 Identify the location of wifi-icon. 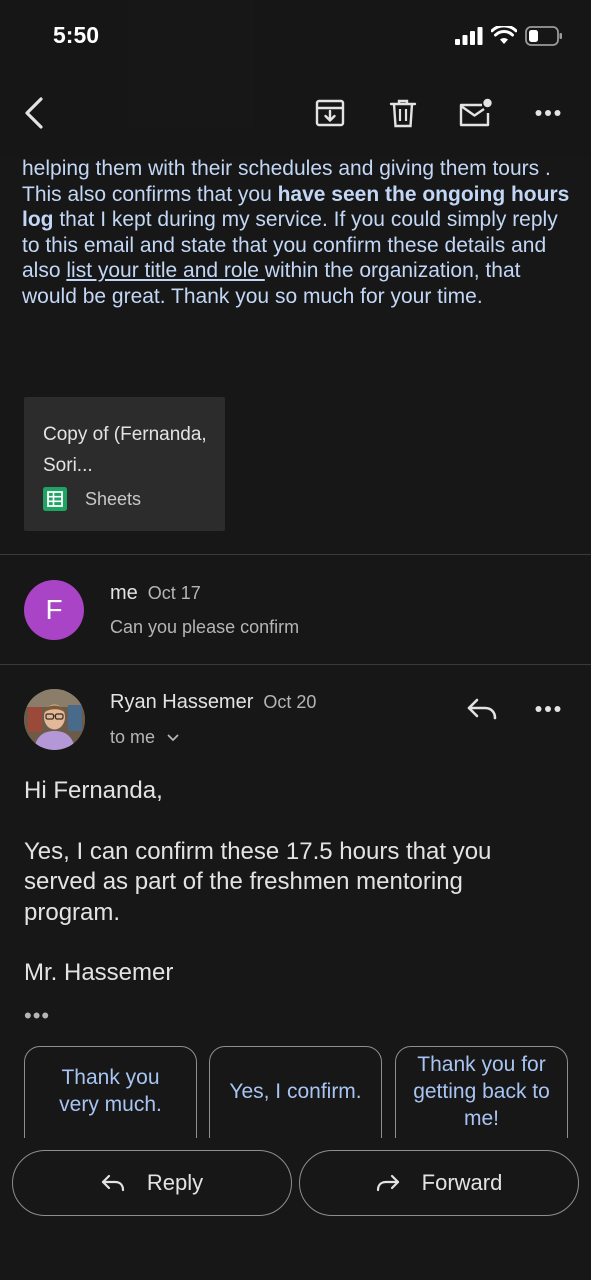
(504, 35).